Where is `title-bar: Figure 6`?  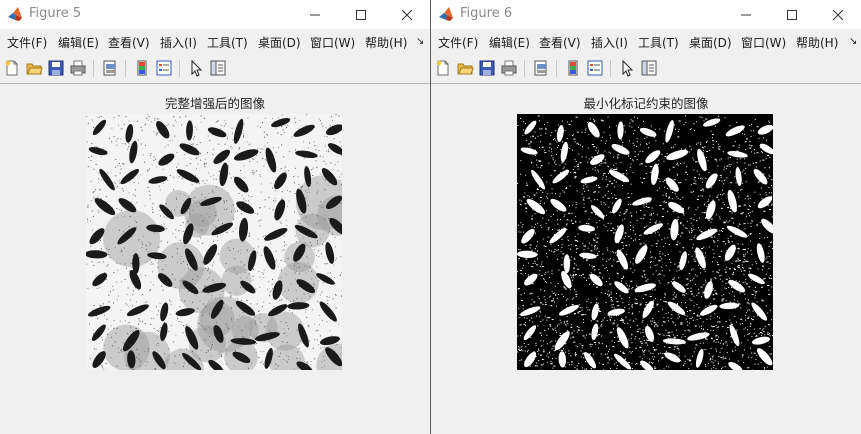 title-bar: Figure 6 is located at coordinates (646, 14).